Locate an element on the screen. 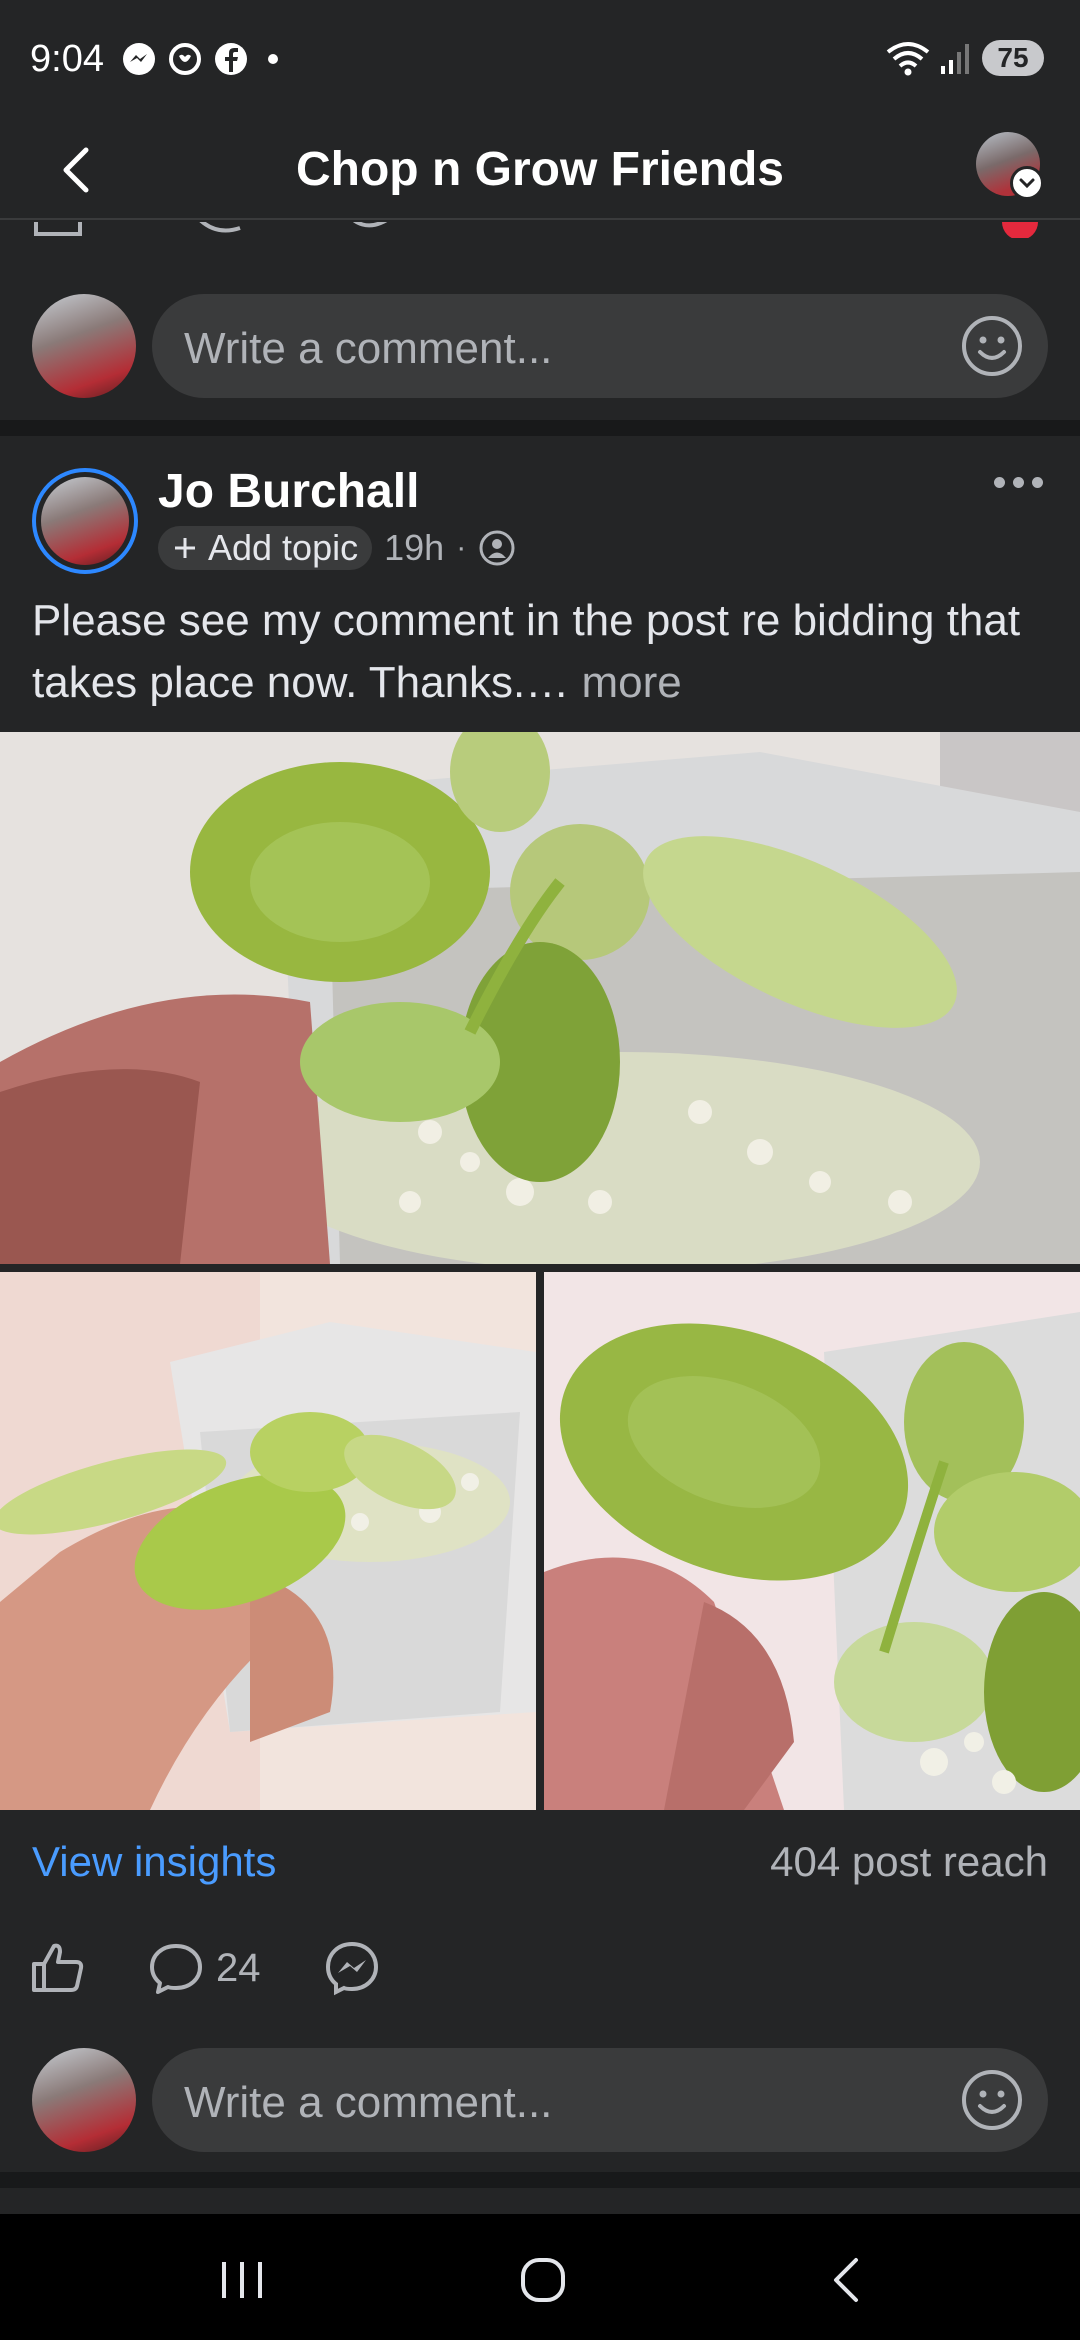 This screenshot has height=2340, width=1080. chevron-down-icon is located at coordinates (1027, 183).